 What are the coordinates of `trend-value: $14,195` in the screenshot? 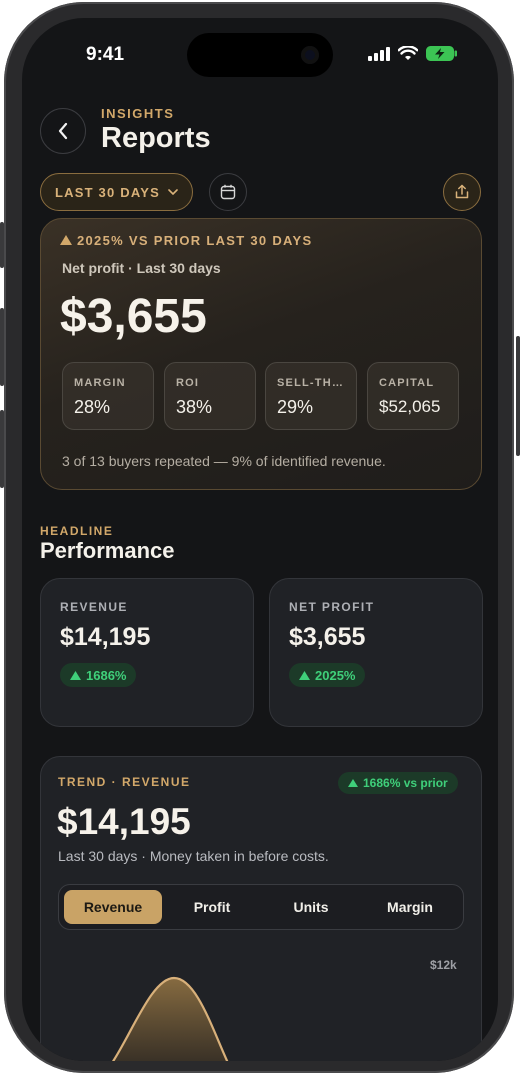 It's located at (124, 821).